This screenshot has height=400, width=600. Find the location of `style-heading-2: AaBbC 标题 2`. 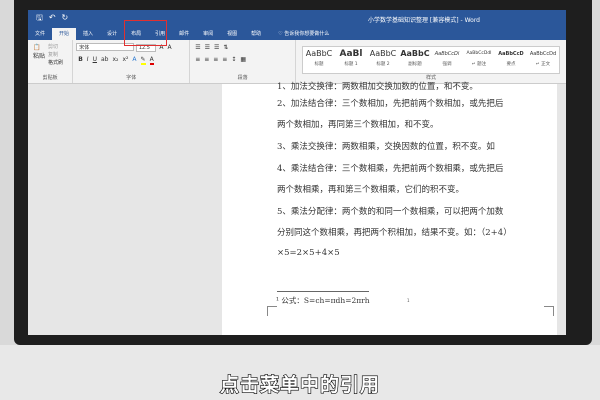

style-heading-2: AaBbC 标题 2 is located at coordinates (383, 60).